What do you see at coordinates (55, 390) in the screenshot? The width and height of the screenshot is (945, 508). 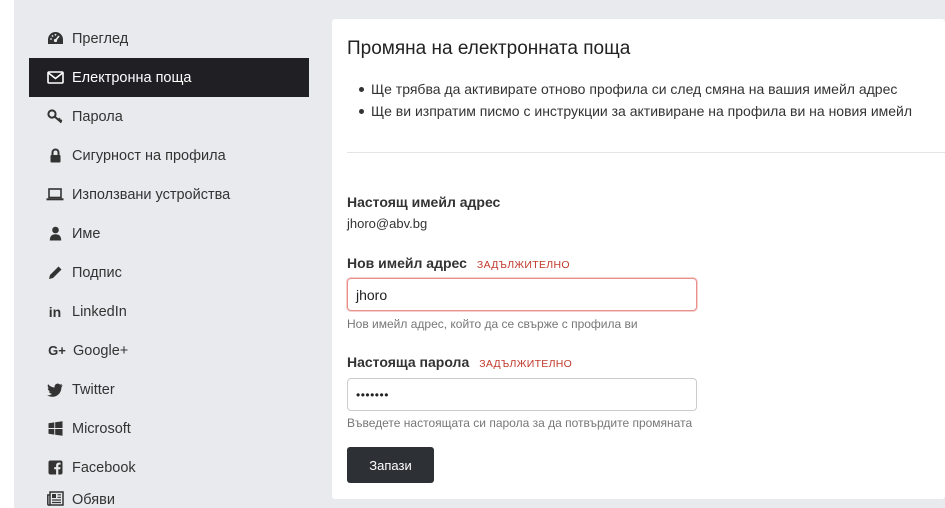 I see `twitter-icon` at bounding box center [55, 390].